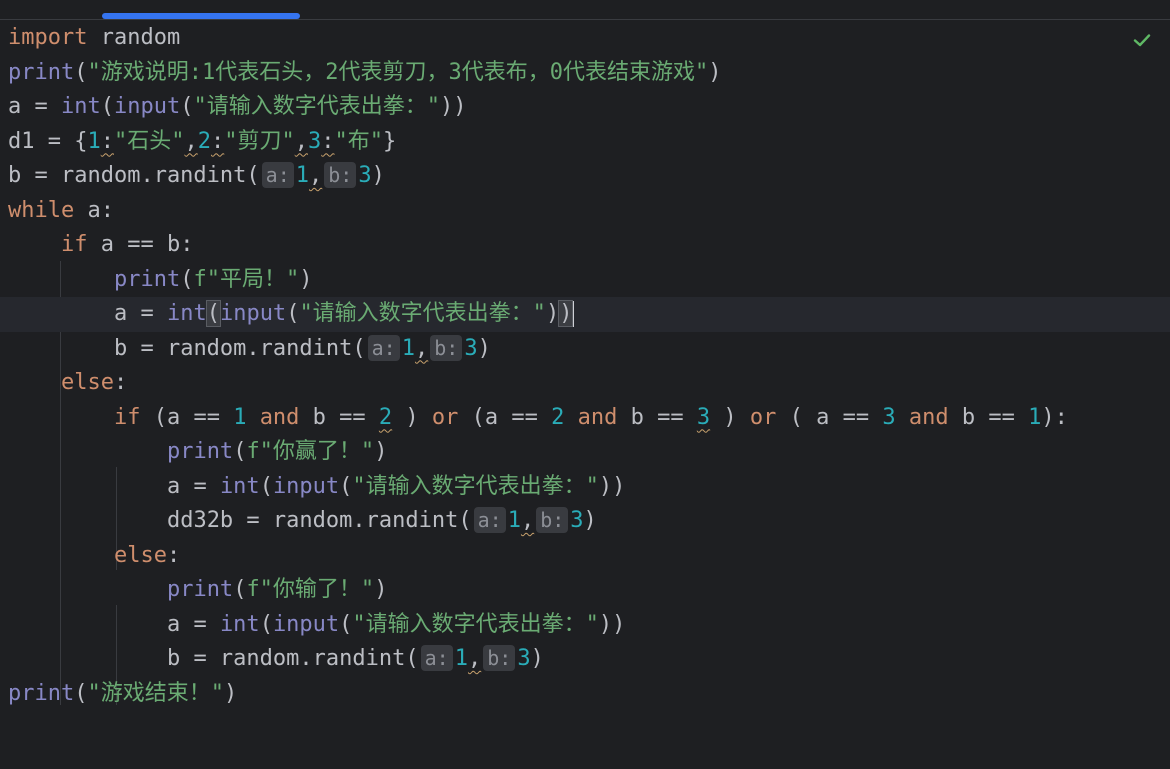  I want to click on string-literal: "布", so click(358, 141).